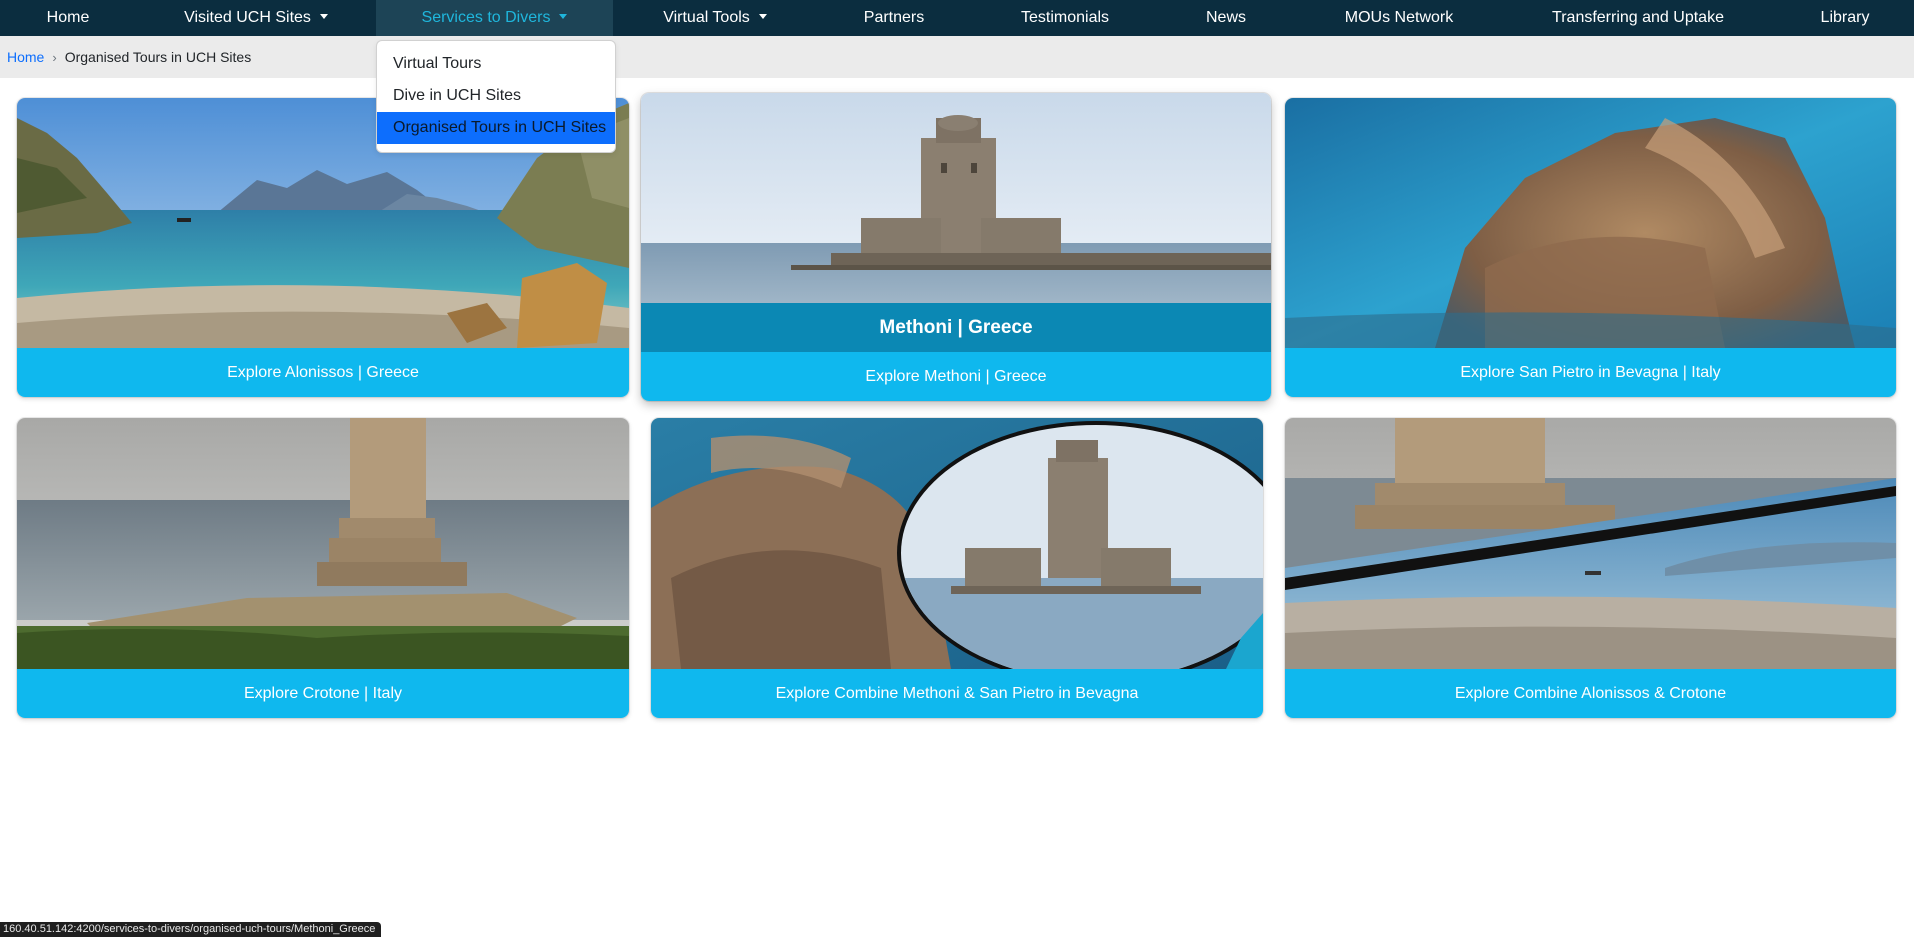 Image resolution: width=1914 pixels, height=937 pixels. Describe the element at coordinates (1638, 18) in the screenshot. I see `nav-transferring-and-uptake: Transferring and Uptake` at that location.